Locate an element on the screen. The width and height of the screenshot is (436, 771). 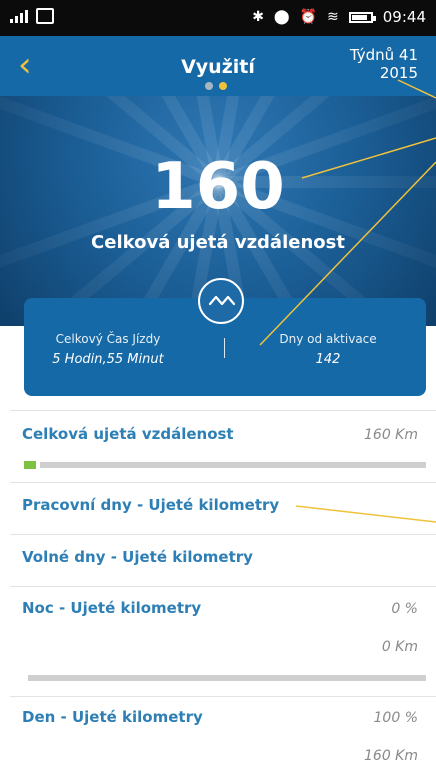
stat-day-percent: 100 % is located at coordinates (395, 718).